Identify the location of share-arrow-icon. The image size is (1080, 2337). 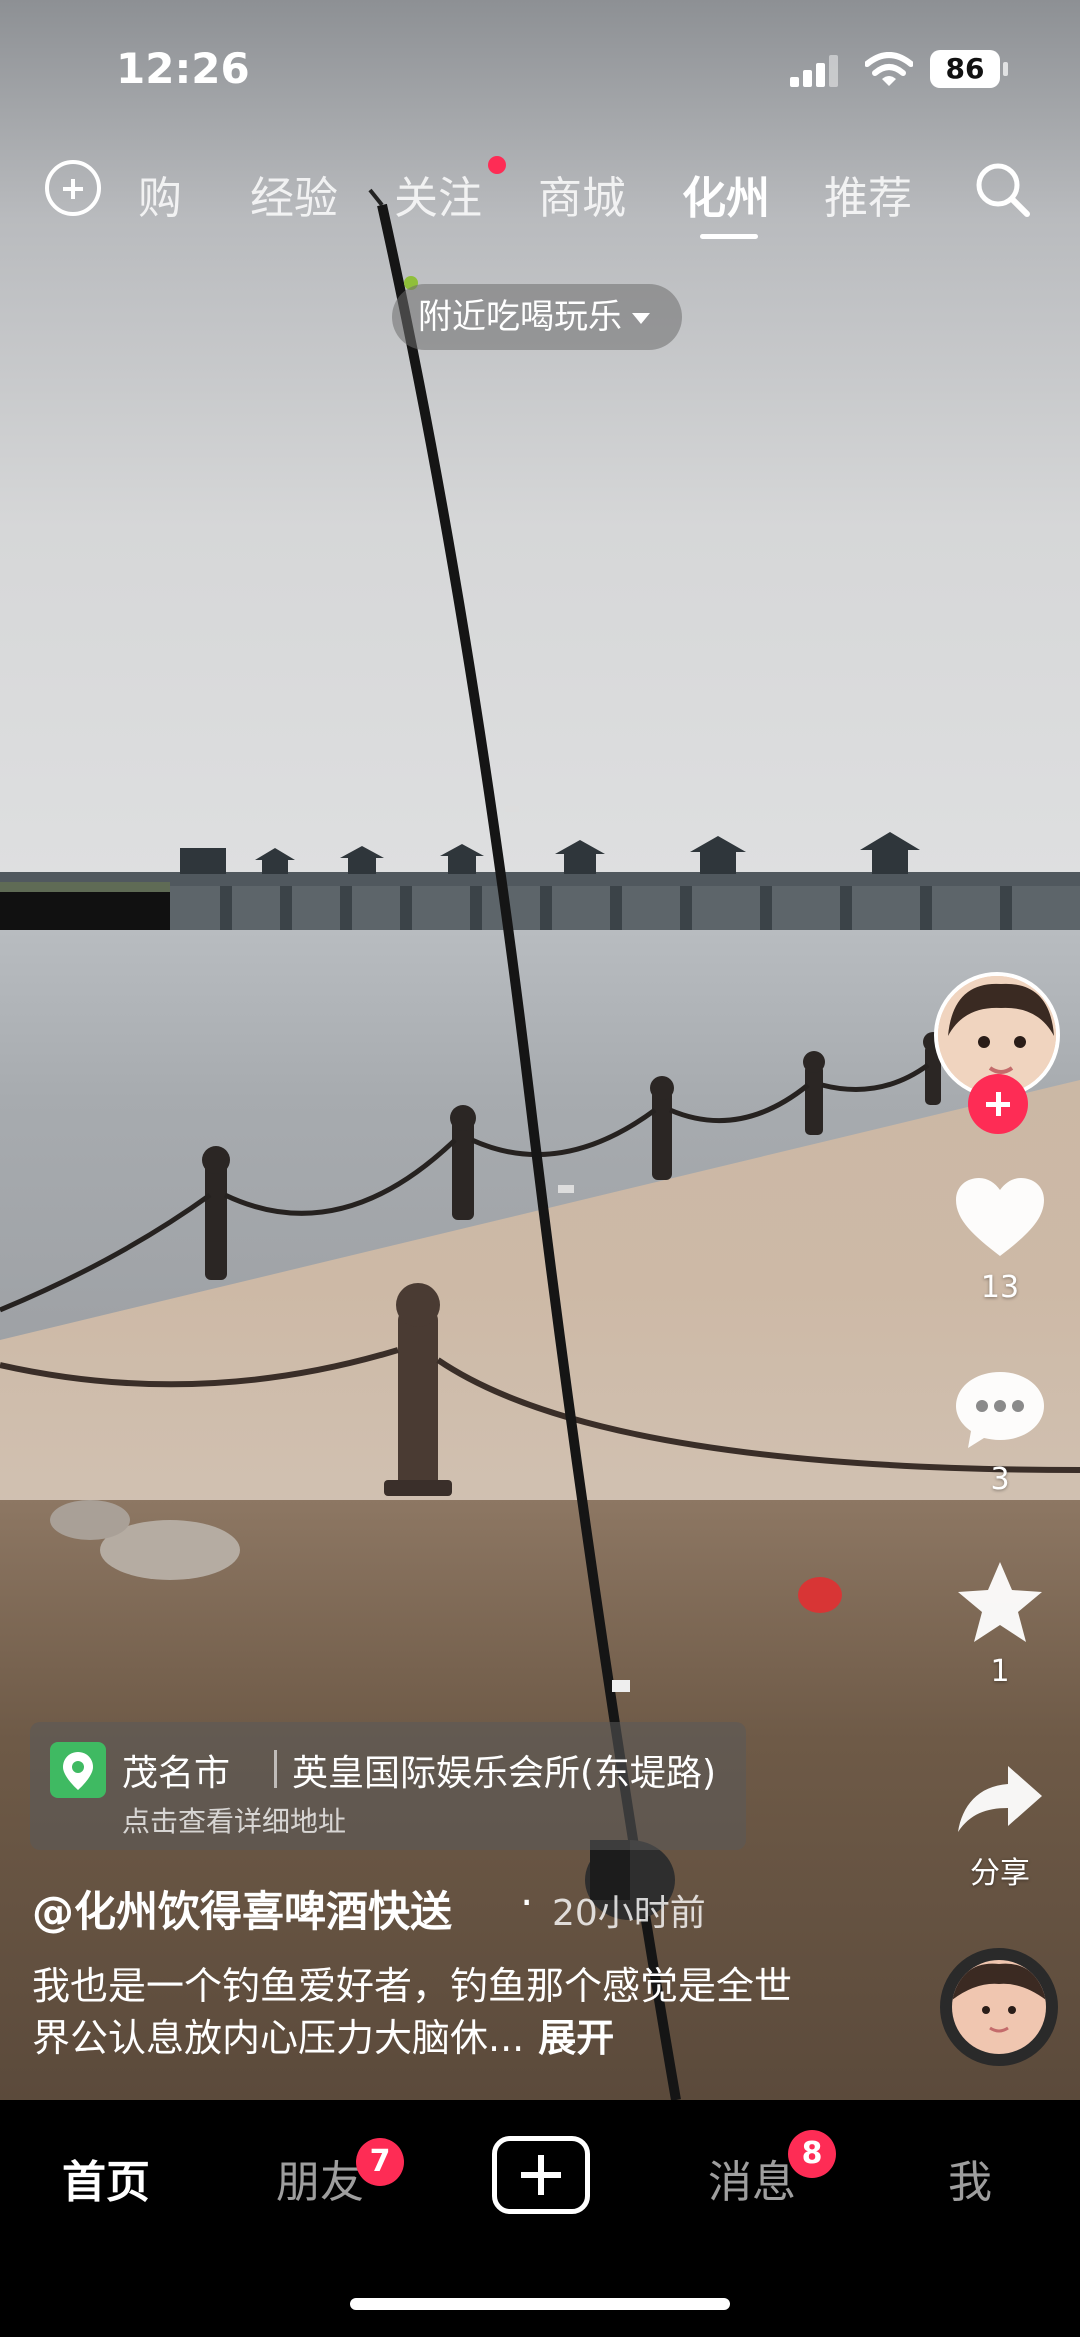
(1000, 1799).